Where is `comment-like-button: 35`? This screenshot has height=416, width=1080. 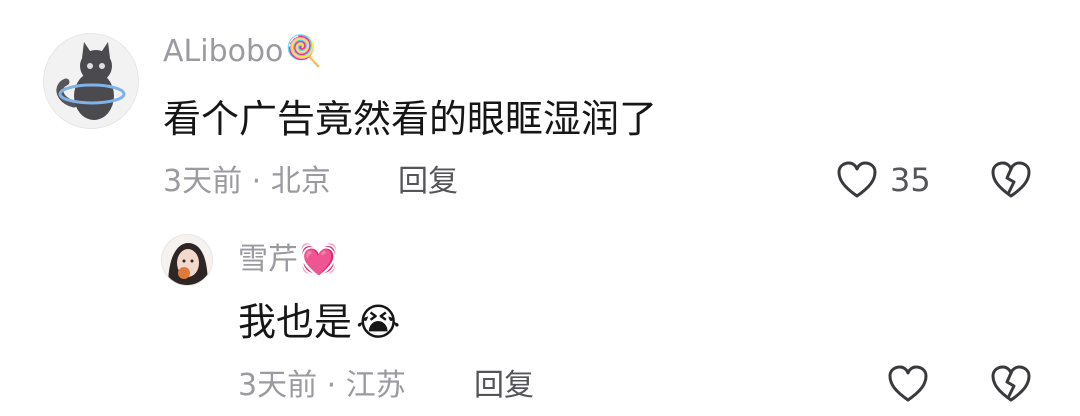 comment-like-button: 35 is located at coordinates (883, 180).